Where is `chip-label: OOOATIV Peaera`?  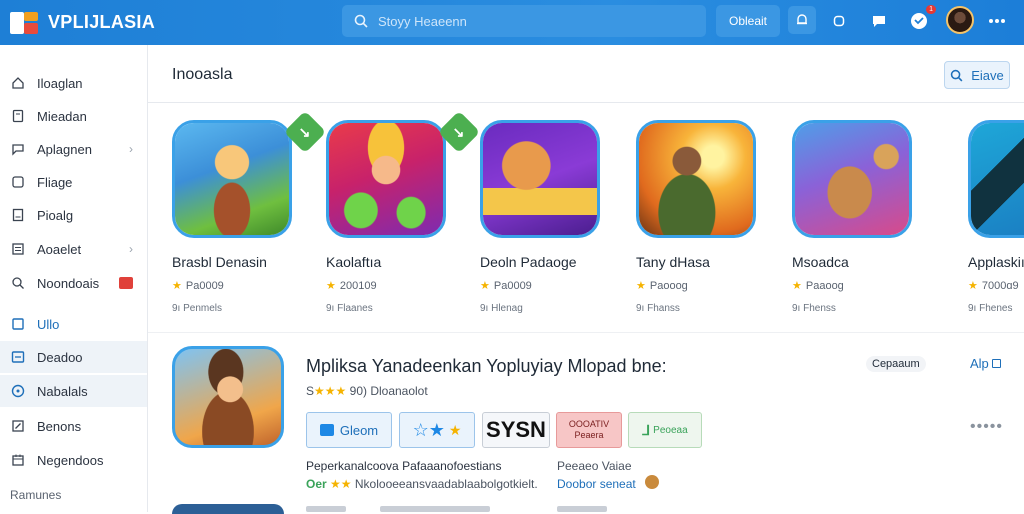 chip-label: OOOATIV Peaera is located at coordinates (589, 429).